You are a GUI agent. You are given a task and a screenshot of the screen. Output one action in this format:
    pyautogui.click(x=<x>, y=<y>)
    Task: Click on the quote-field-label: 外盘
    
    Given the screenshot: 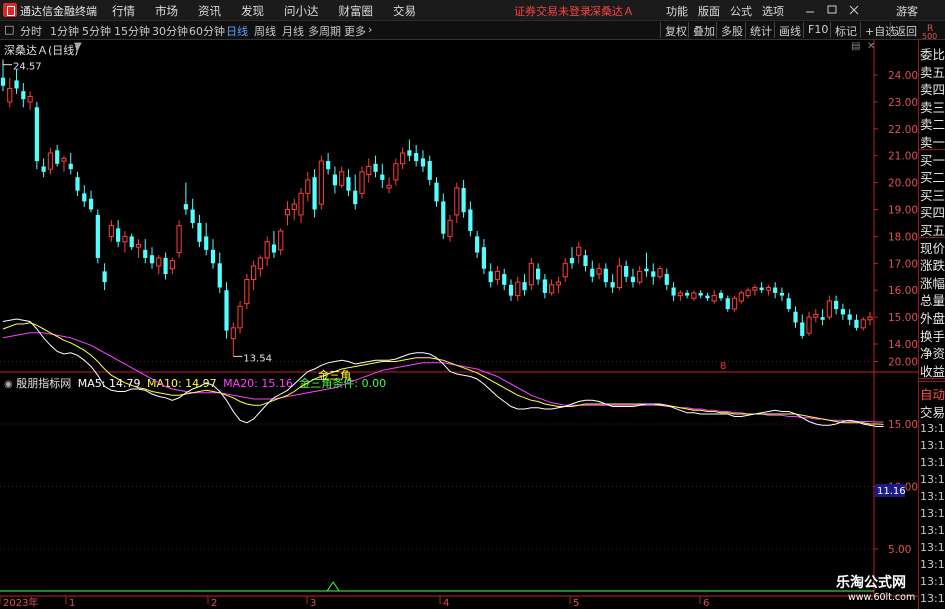 What is the action you would take?
    pyautogui.click(x=932, y=318)
    